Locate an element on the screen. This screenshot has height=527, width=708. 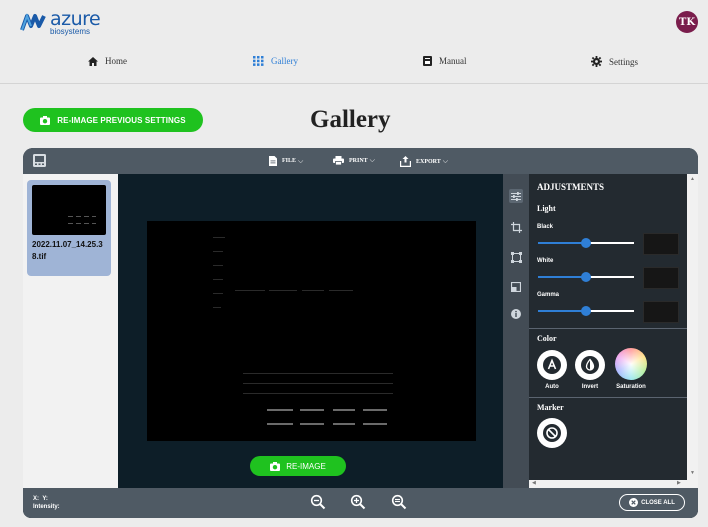
print-menu-label: PRINT is located at coordinates (358, 160).